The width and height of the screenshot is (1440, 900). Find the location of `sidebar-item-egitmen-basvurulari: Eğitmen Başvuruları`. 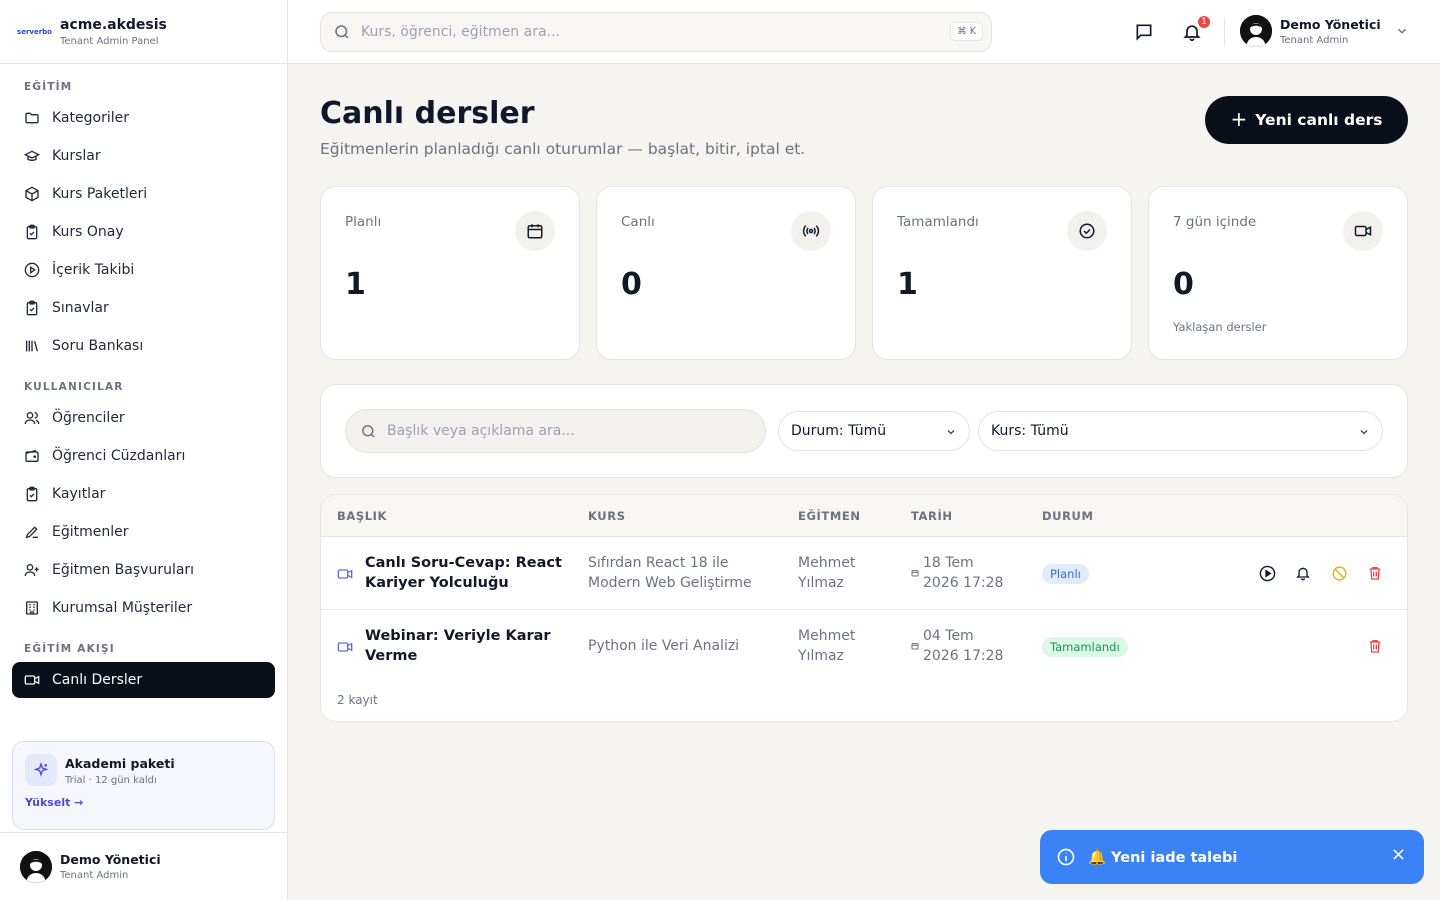

sidebar-item-egitmen-basvurulari: Eğitmen Başvuruları is located at coordinates (143, 570).